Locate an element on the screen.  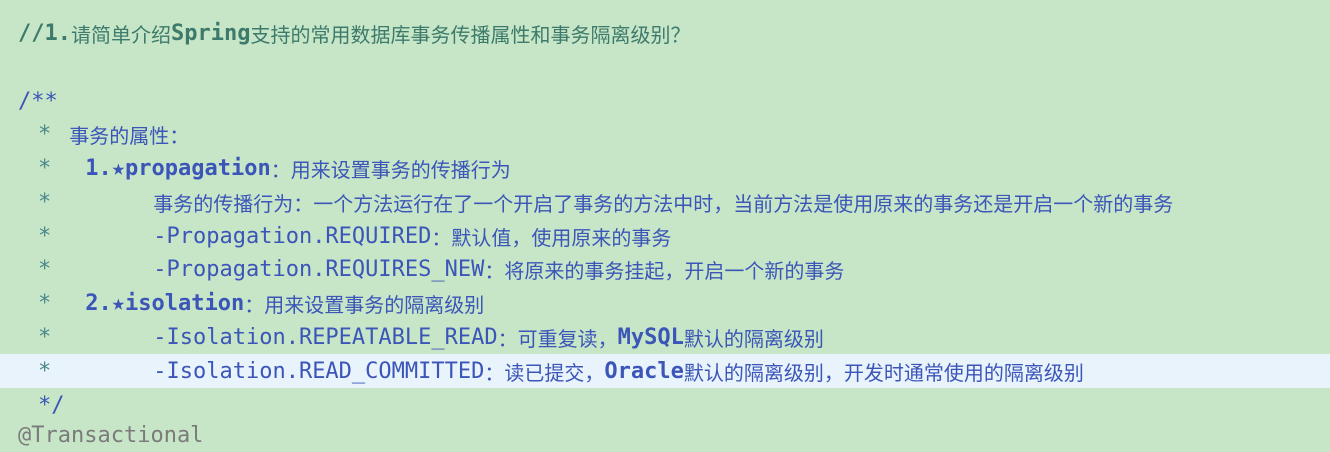
code-line-1: //1. 请简单介绍 Spring 支持的常用数据库事务传播属性和事务隔离级别？ is located at coordinates (665, 33).